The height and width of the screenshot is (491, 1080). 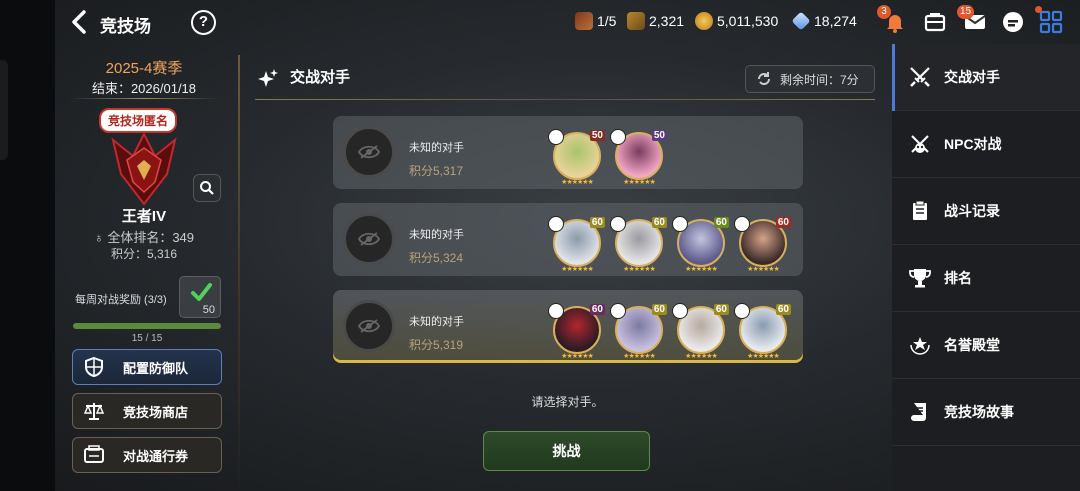 What do you see at coordinates (973, 20) in the screenshot?
I see `mail-icon: 15` at bounding box center [973, 20].